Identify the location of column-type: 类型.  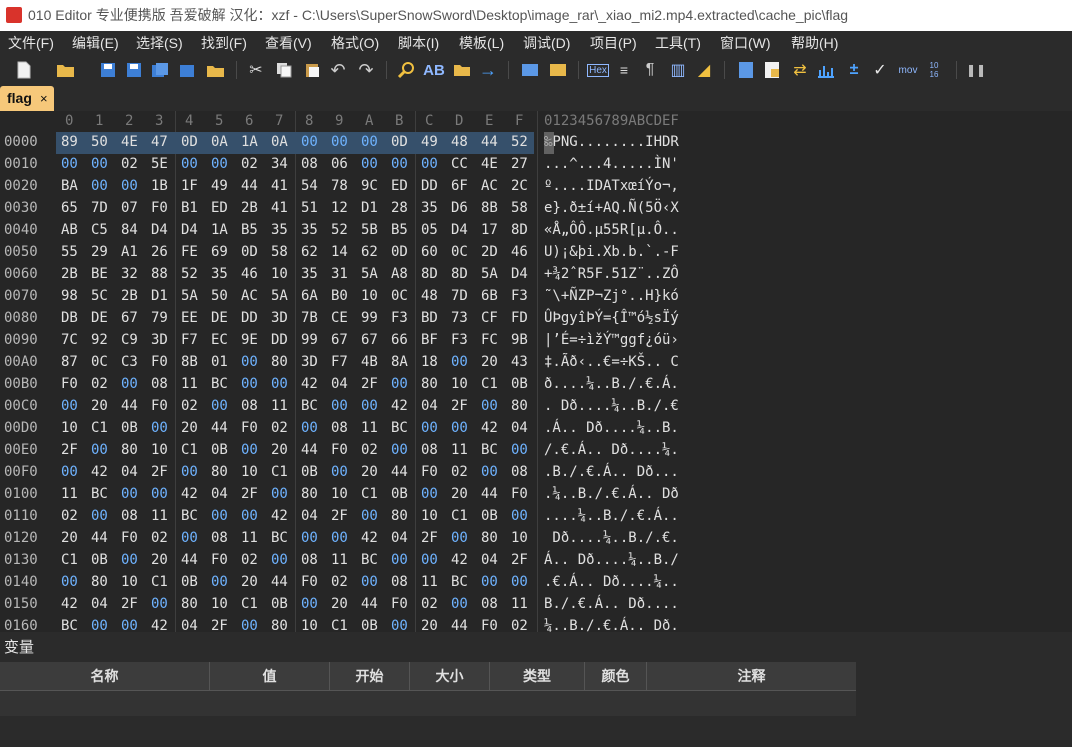
(537, 676).